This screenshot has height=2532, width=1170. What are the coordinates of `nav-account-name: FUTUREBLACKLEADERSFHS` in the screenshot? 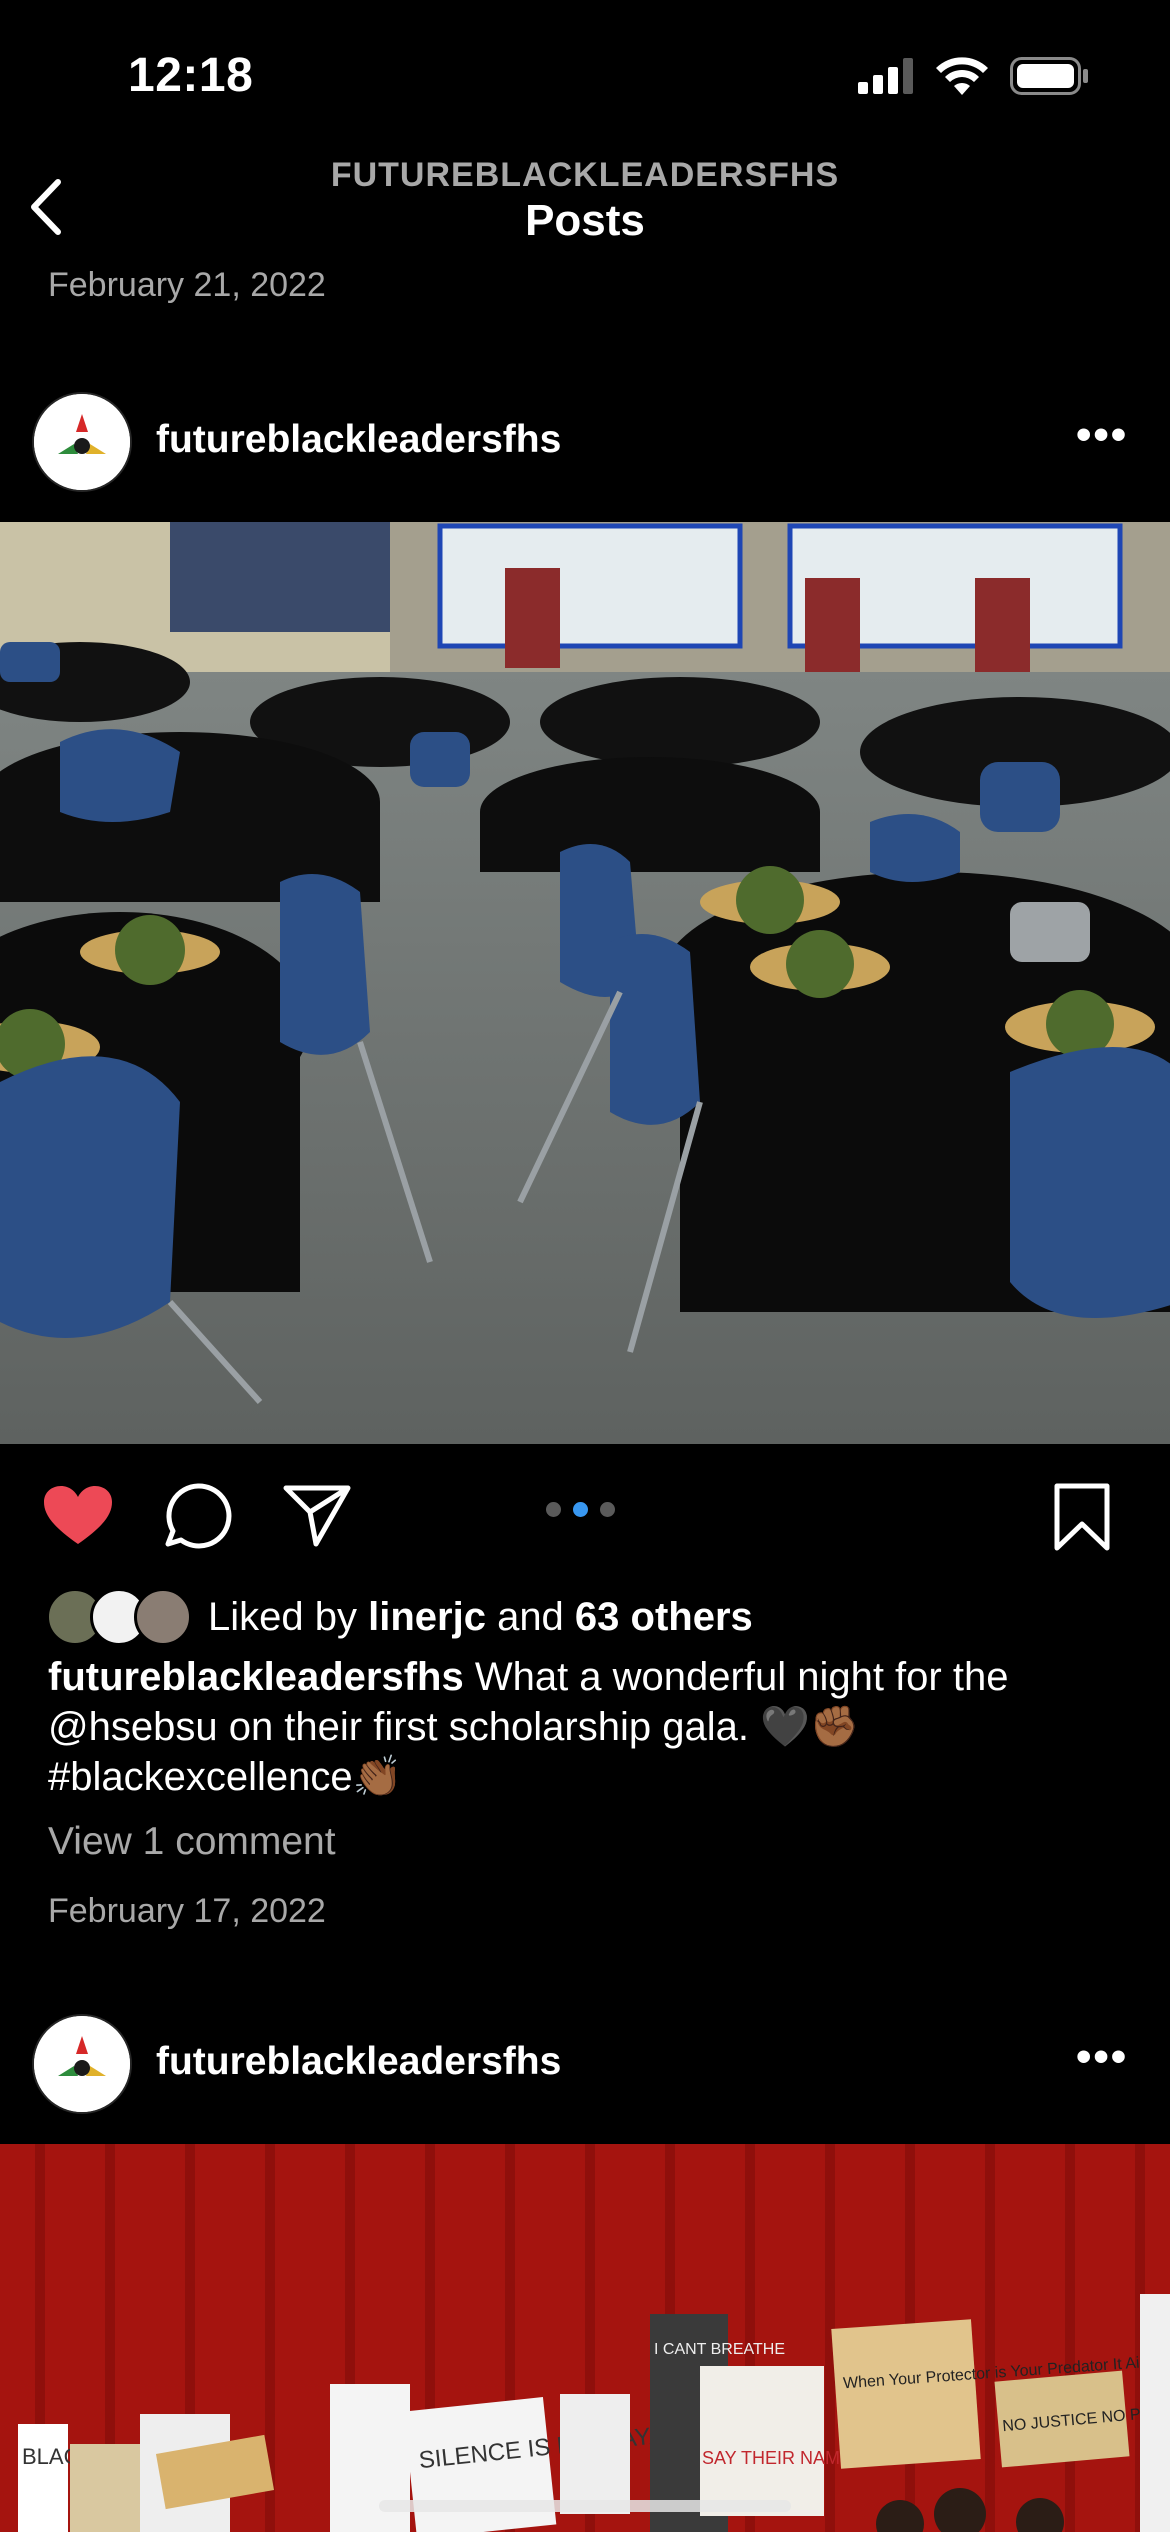 It's located at (585, 175).